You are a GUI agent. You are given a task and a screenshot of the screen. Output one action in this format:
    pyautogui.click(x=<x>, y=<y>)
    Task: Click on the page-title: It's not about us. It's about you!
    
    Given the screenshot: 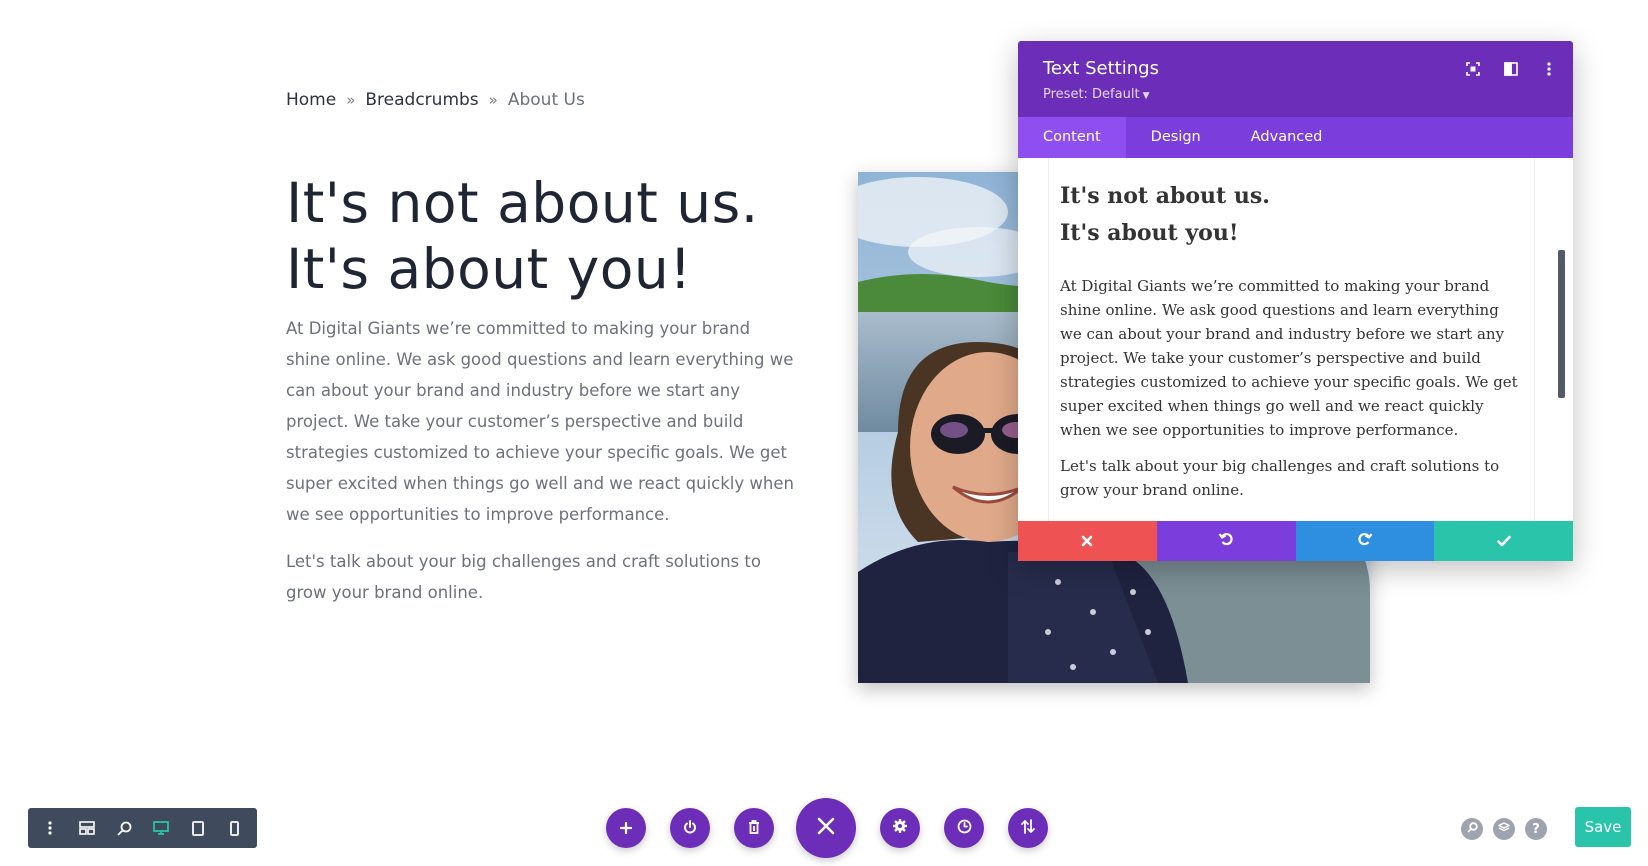 What is the action you would take?
    pyautogui.click(x=566, y=236)
    